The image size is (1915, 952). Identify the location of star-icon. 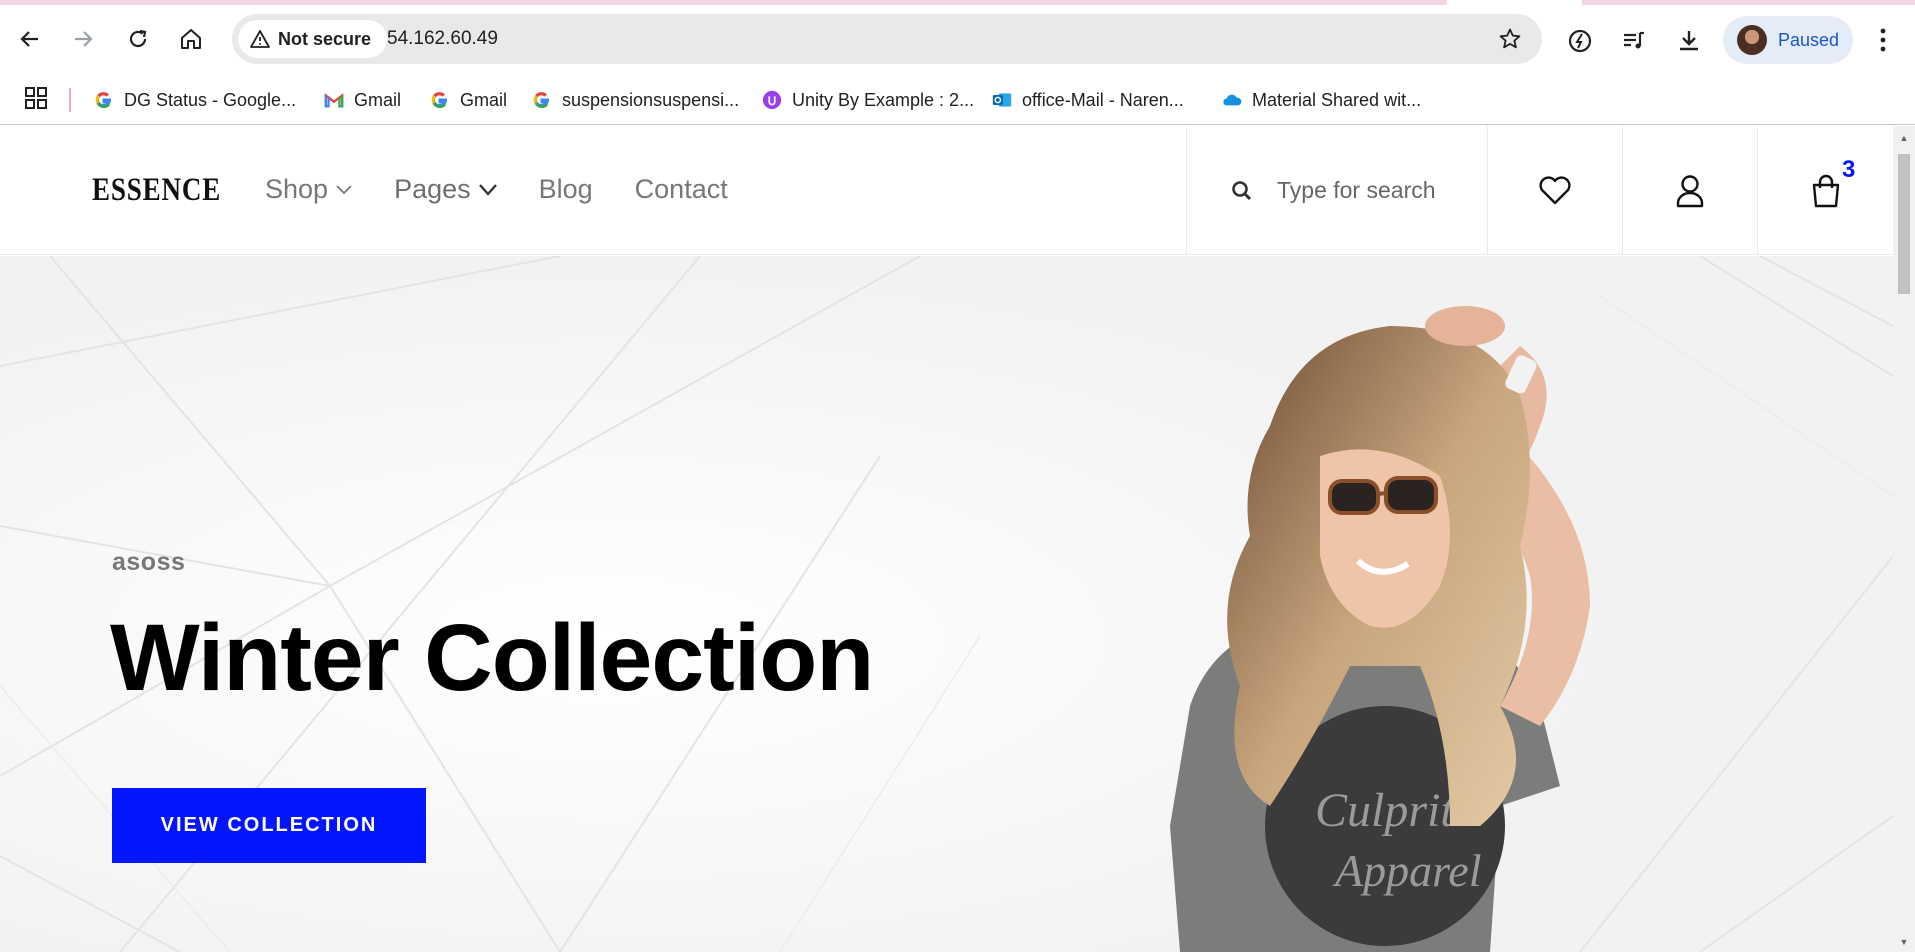
(1510, 38).